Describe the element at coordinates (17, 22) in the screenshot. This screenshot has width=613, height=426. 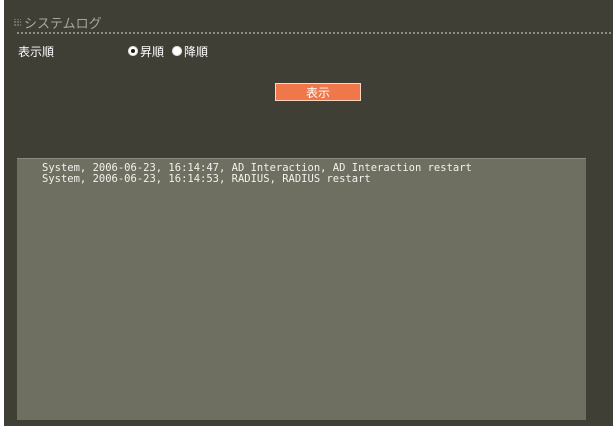
I see `grid-icon` at that location.